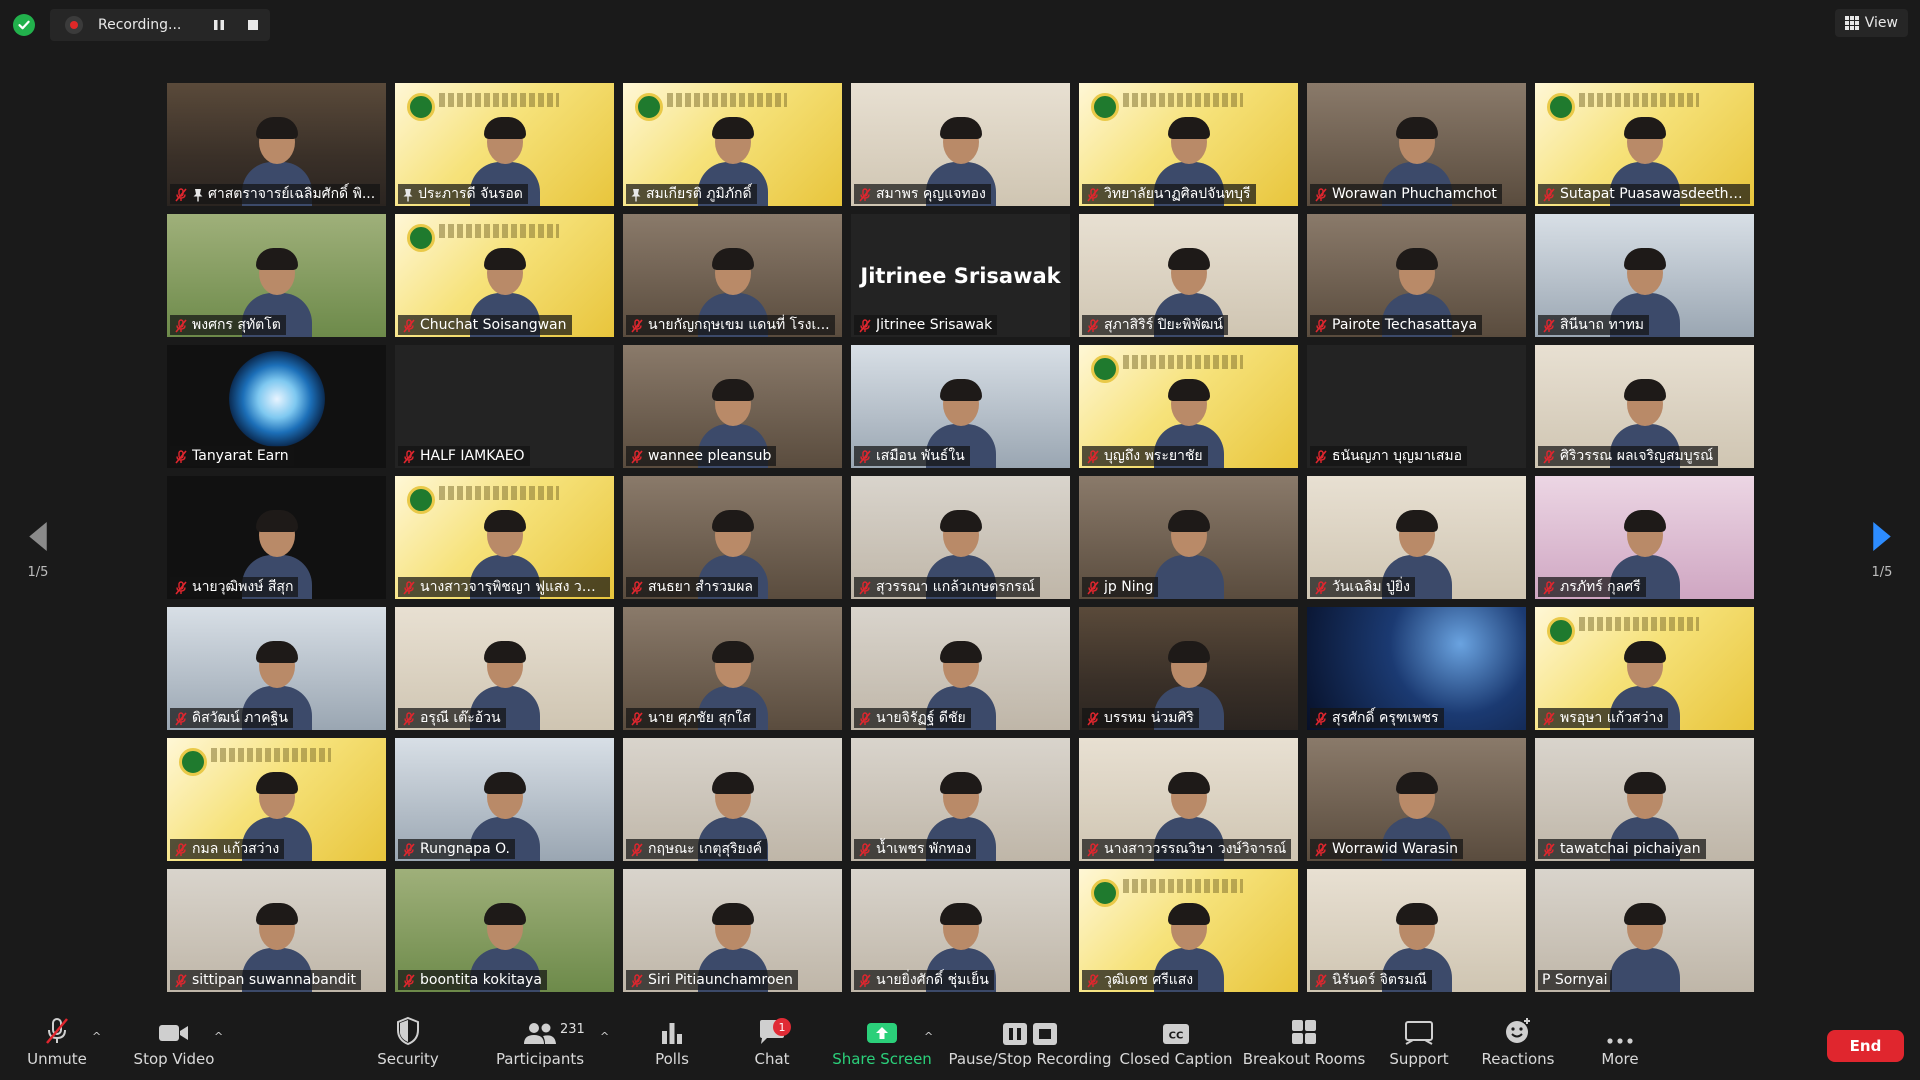 This screenshot has width=1920, height=1080. Describe the element at coordinates (772, 1044) in the screenshot. I see `chat-button: 1 Chat` at that location.